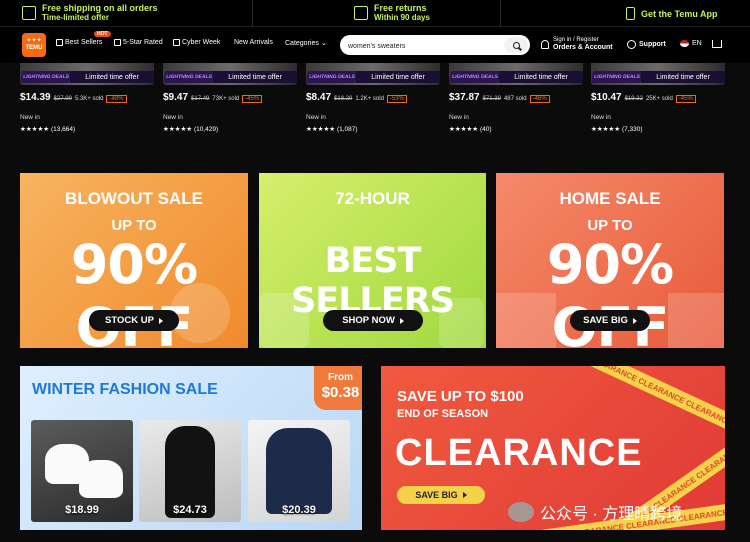 The width and height of the screenshot is (750, 542). What do you see at coordinates (340, 392) in the screenshot?
I see `from-price: $0.38` at bounding box center [340, 392].